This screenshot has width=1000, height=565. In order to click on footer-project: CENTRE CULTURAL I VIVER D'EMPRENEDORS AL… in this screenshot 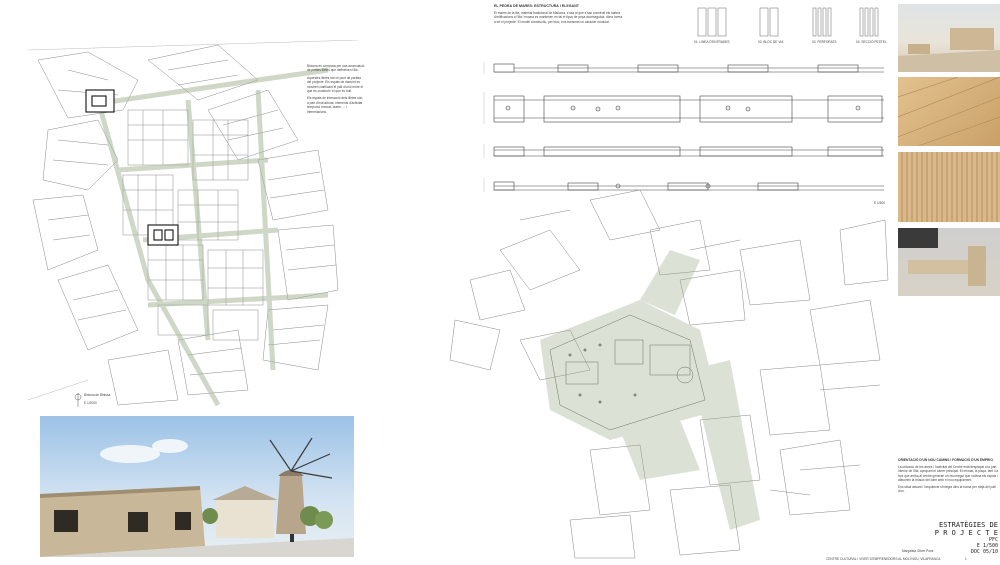, I will do `click(883, 559)`.